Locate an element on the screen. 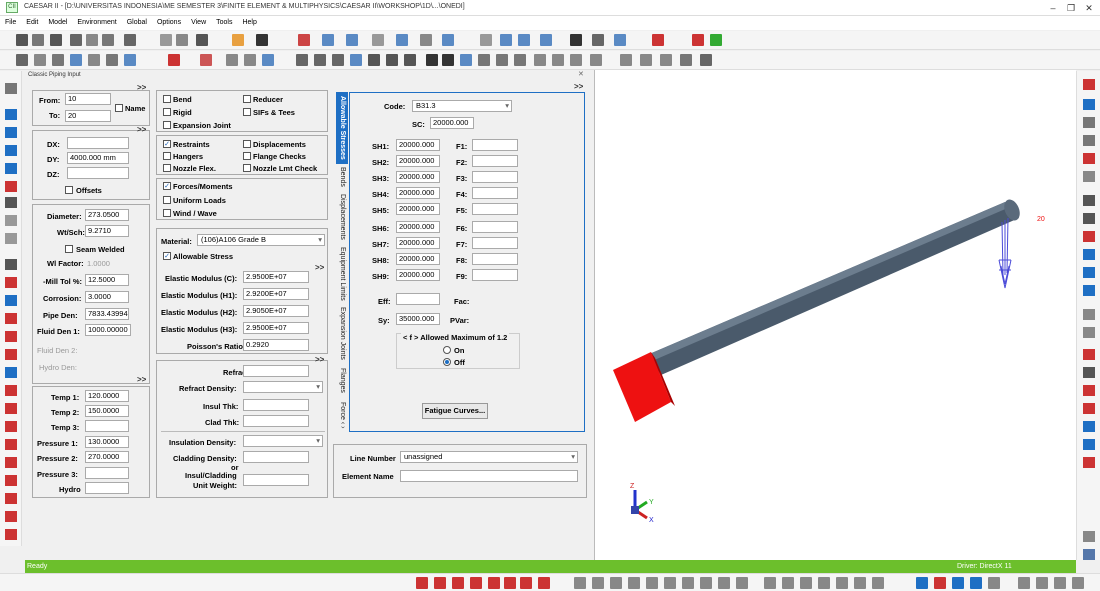  left-view-icon is located at coordinates (626, 60).